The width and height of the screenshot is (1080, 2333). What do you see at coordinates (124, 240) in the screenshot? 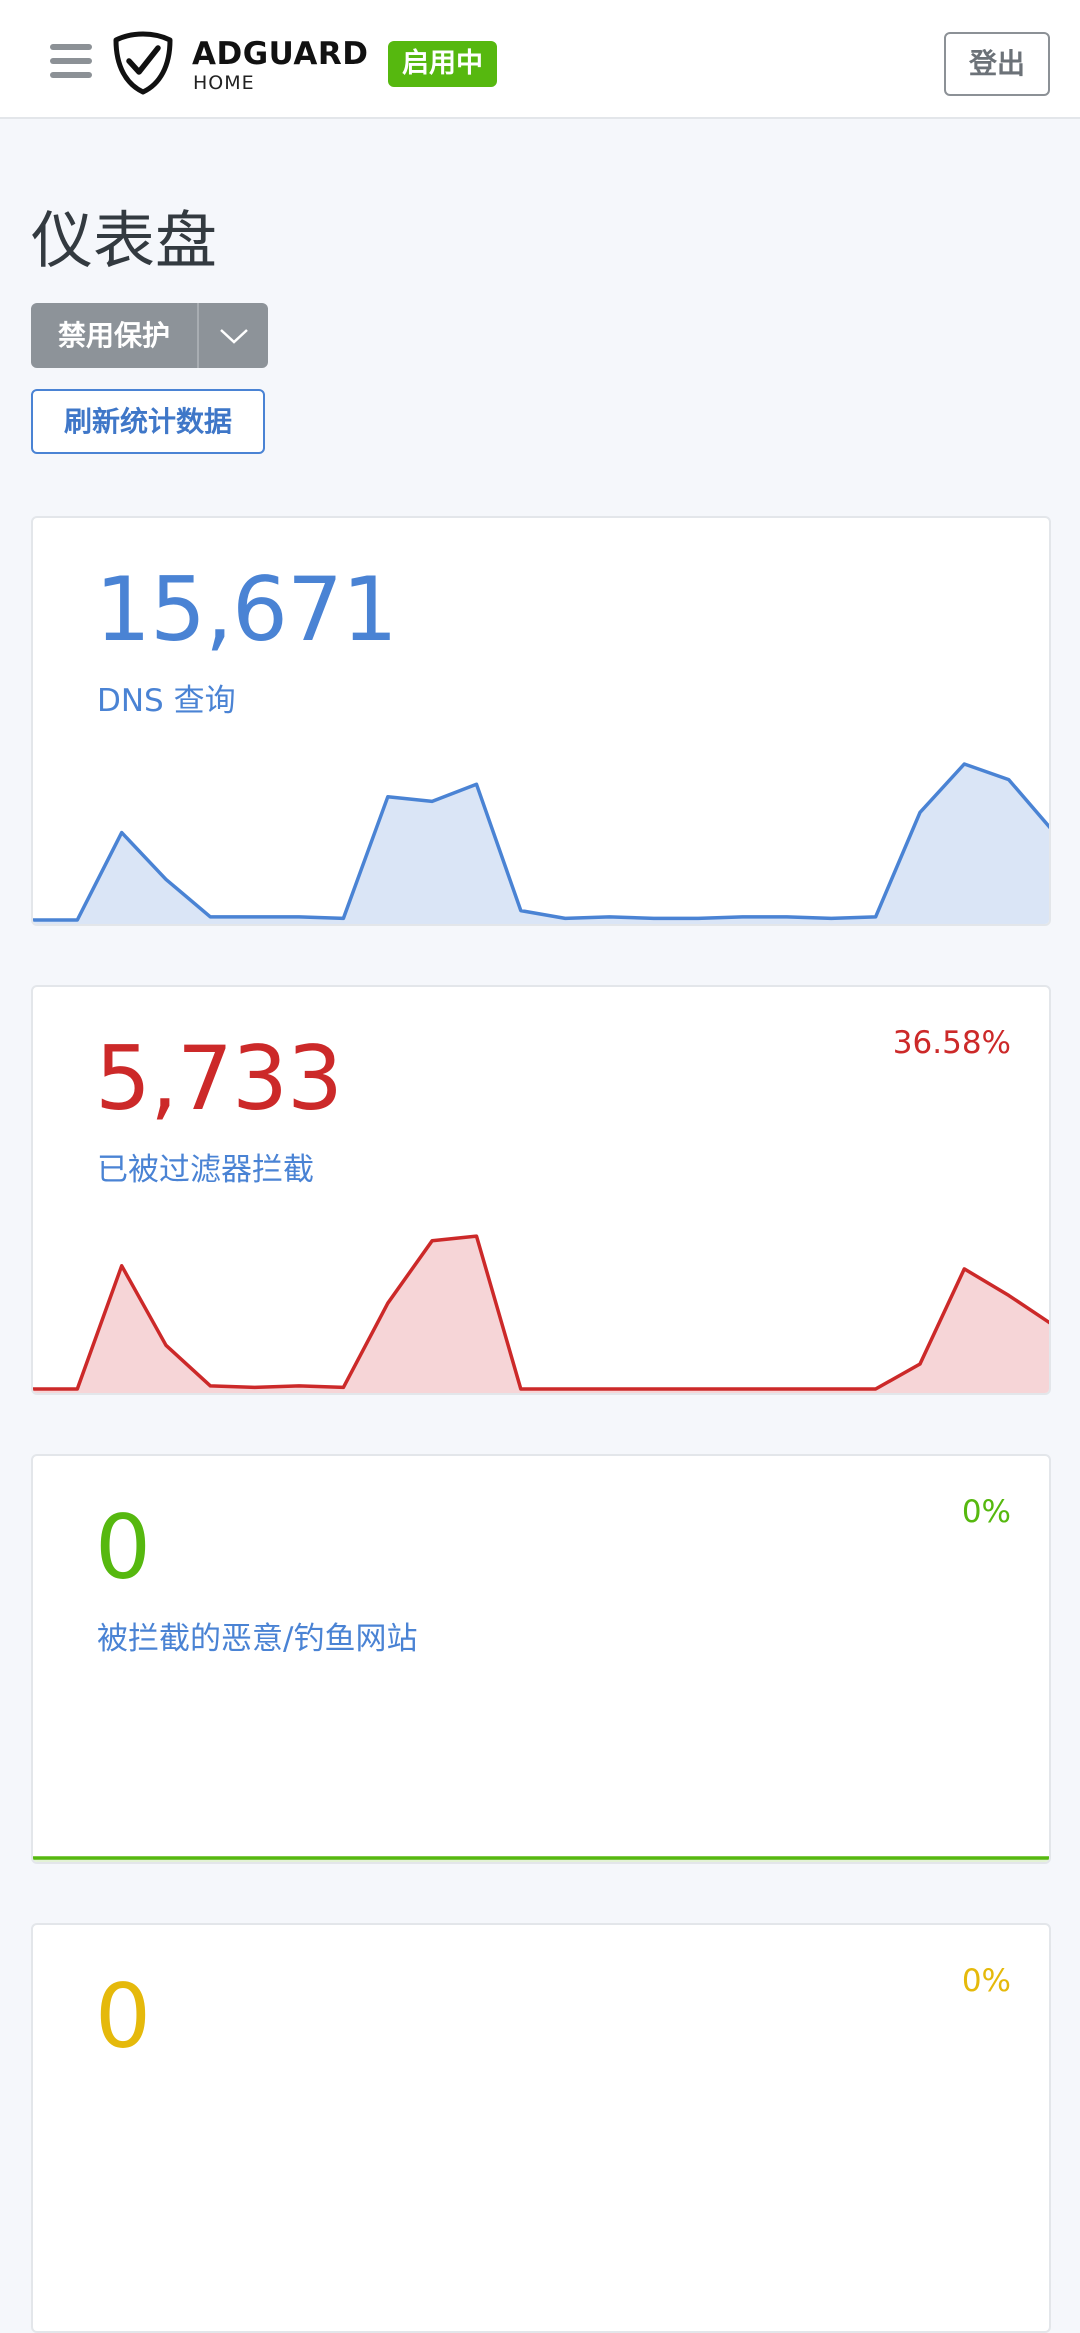
I see `page-title: 仪表盘` at bounding box center [124, 240].